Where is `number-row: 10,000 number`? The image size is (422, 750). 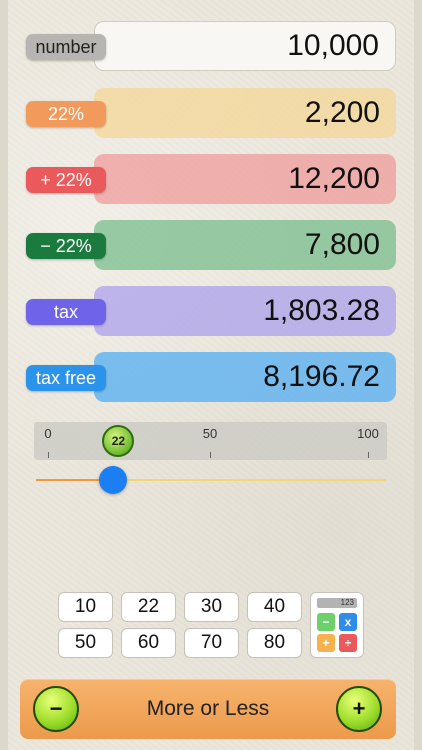 number-row: 10,000 number is located at coordinates (210, 46).